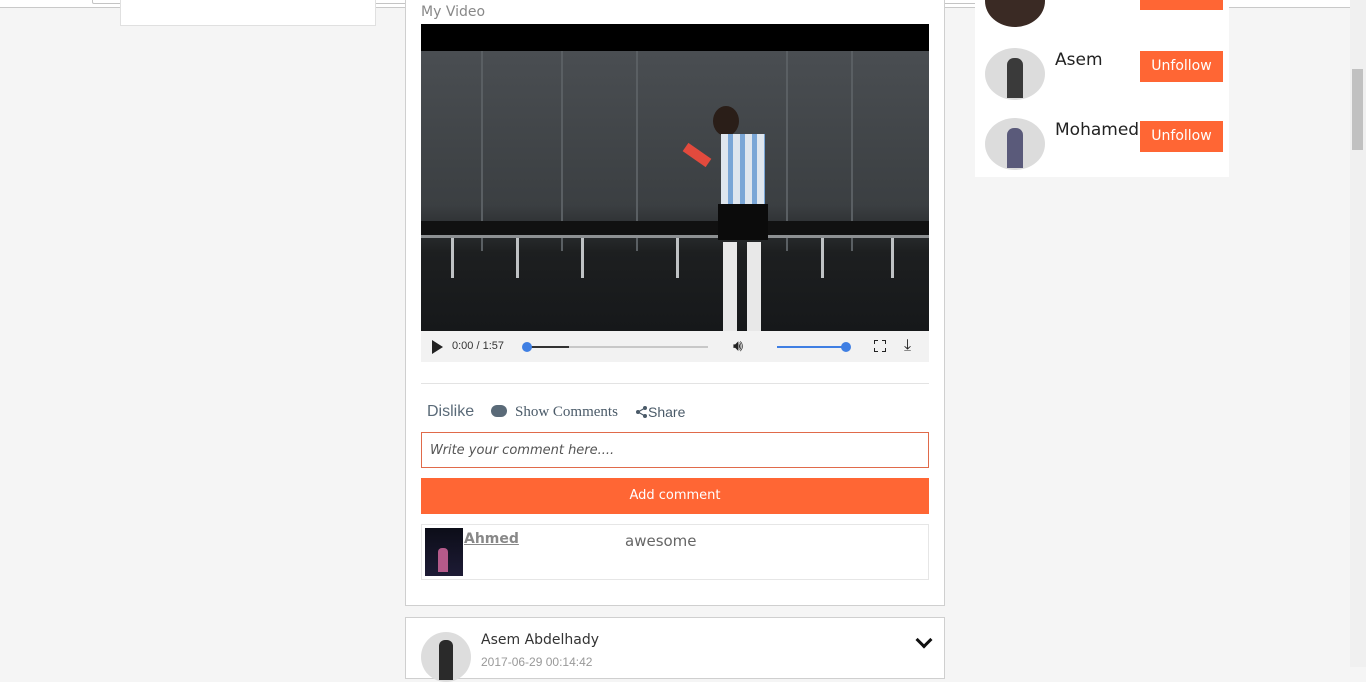 The image size is (1366, 682). I want to click on progress-track, so click(618, 347).